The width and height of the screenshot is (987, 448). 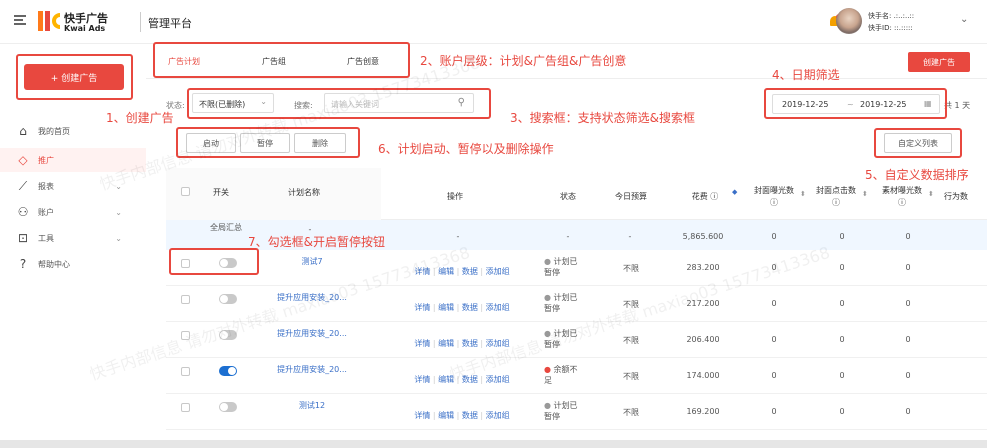 What do you see at coordinates (46, 238) in the screenshot?
I see `sidebar-item-label: 工具` at bounding box center [46, 238].